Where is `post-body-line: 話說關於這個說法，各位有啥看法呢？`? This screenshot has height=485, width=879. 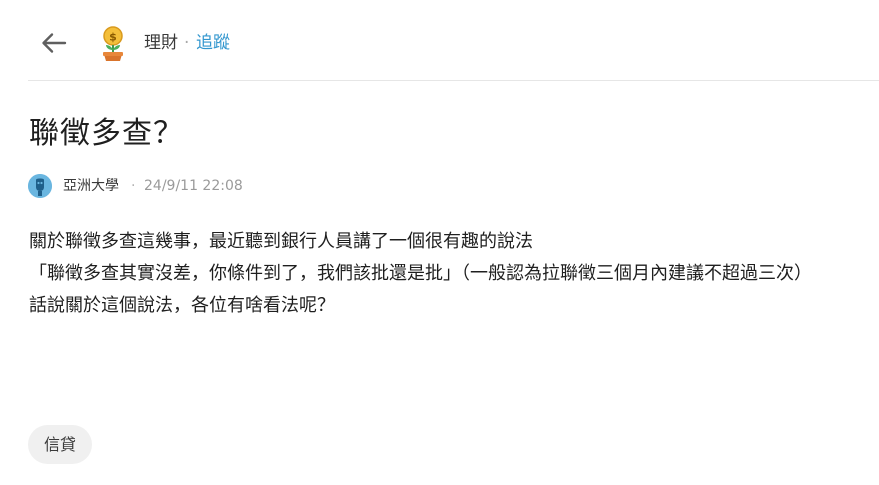 post-body-line: 話說關於這個說法，各位有啥看法呢？ is located at coordinates (182, 305).